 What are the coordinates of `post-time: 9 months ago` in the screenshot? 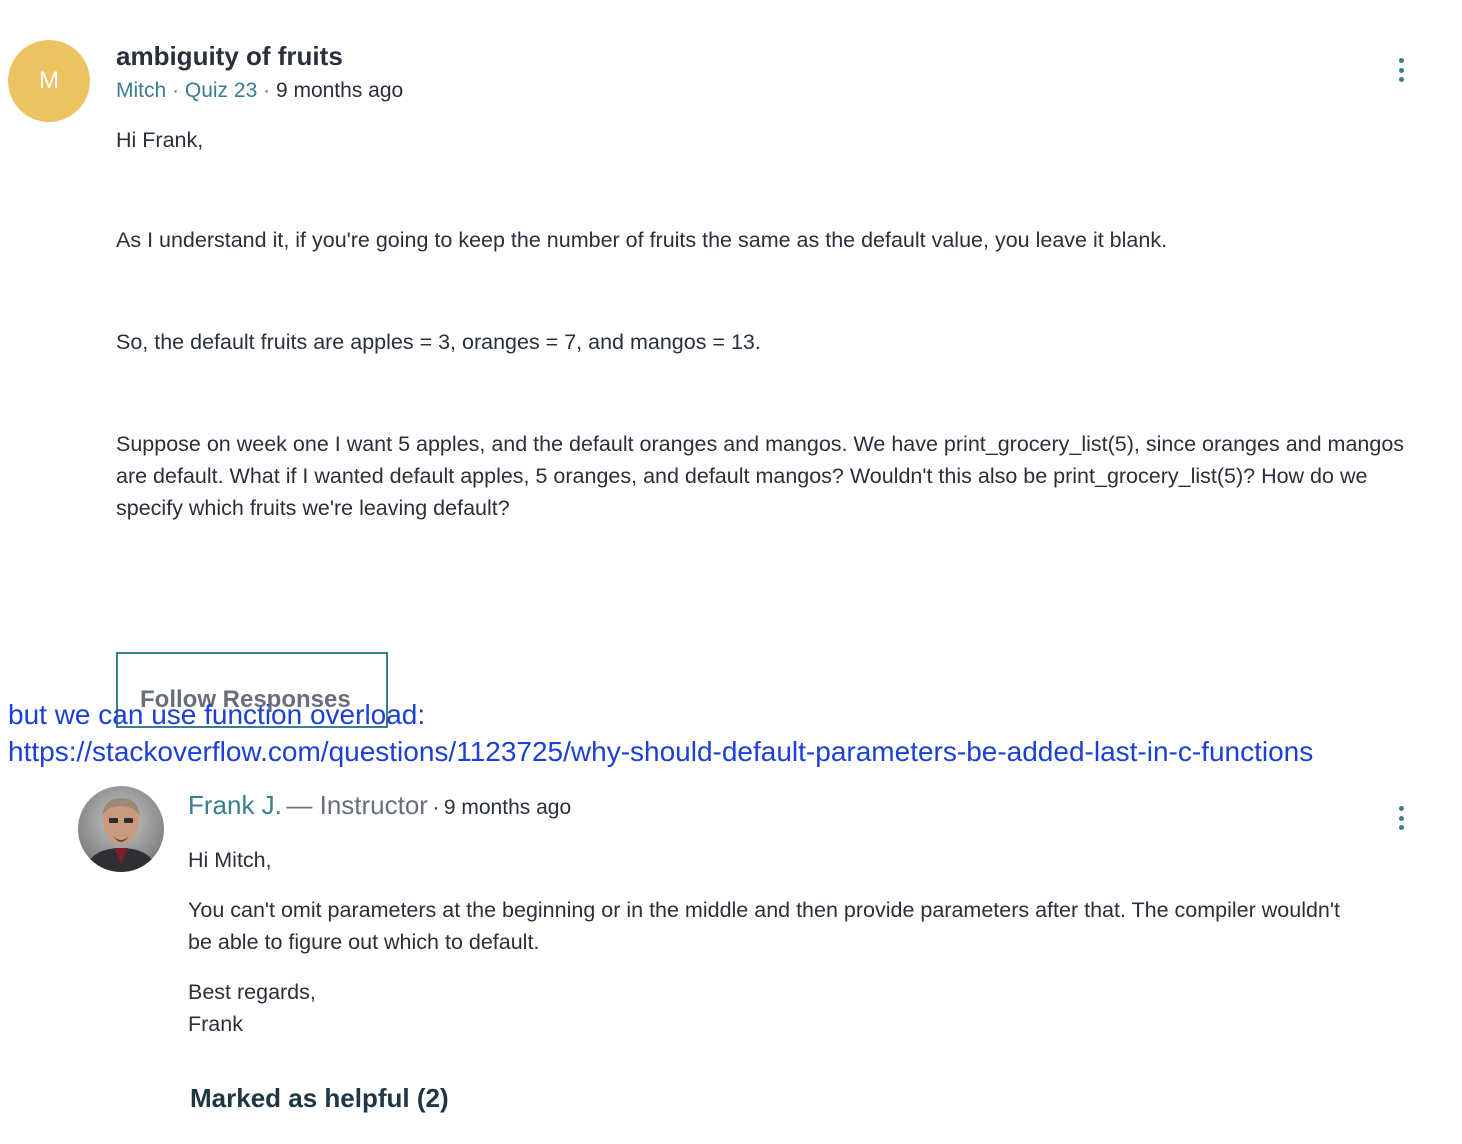 It's located at (339, 90).